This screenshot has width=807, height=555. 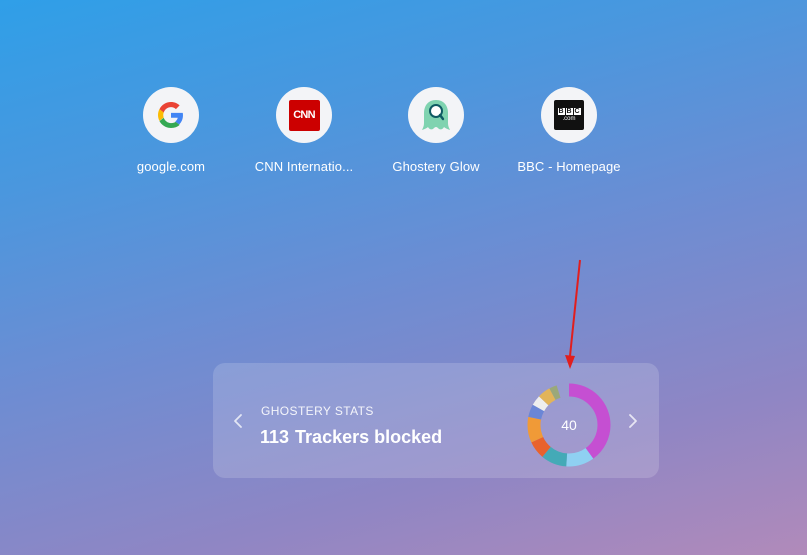 I want to click on previous-stats-button, so click(x=238, y=421).